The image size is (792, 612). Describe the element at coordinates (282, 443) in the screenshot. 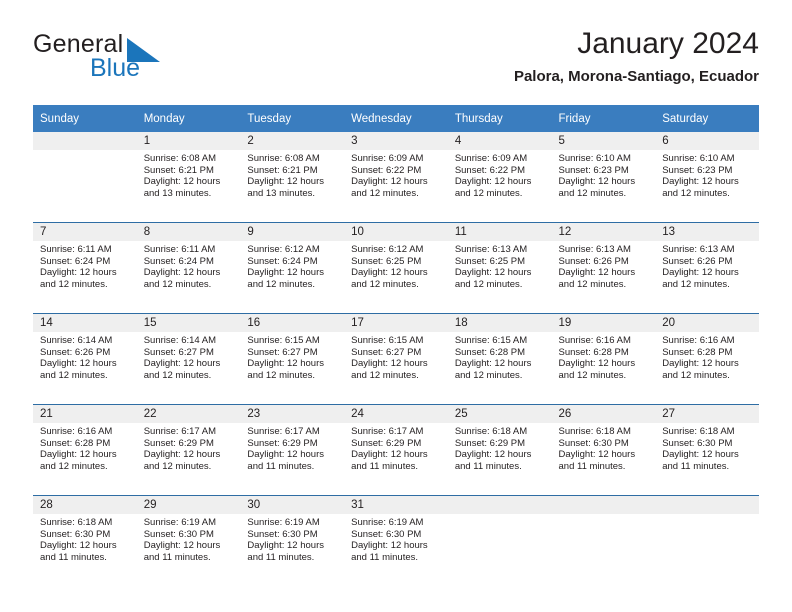

I see `sunset-text: Sunset: 6:29 PM` at that location.